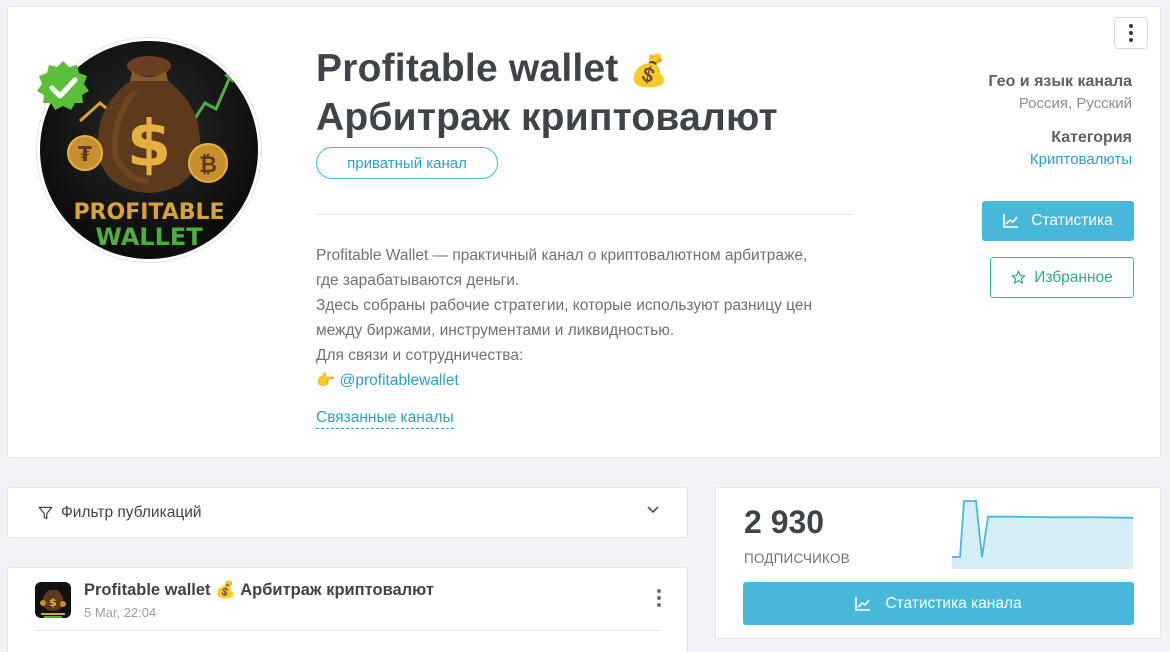  I want to click on filter-label: Фильтр публикаций, so click(131, 512).